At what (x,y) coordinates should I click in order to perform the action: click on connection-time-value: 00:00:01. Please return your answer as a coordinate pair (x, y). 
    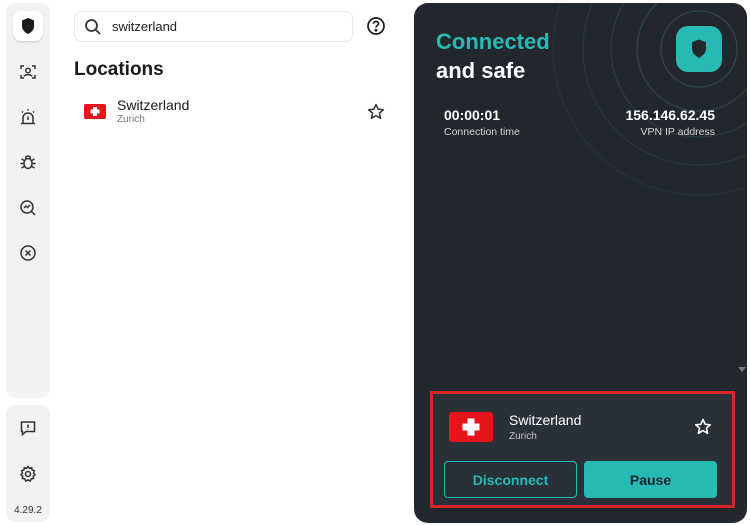
    Looking at the image, I should click on (472, 115).